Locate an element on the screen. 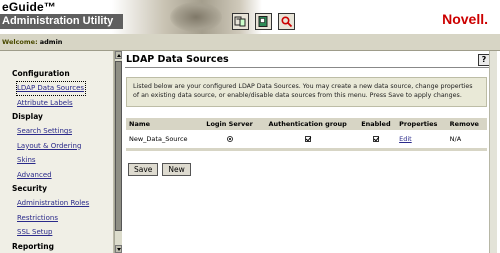  admin-tool-icon is located at coordinates (240, 21).